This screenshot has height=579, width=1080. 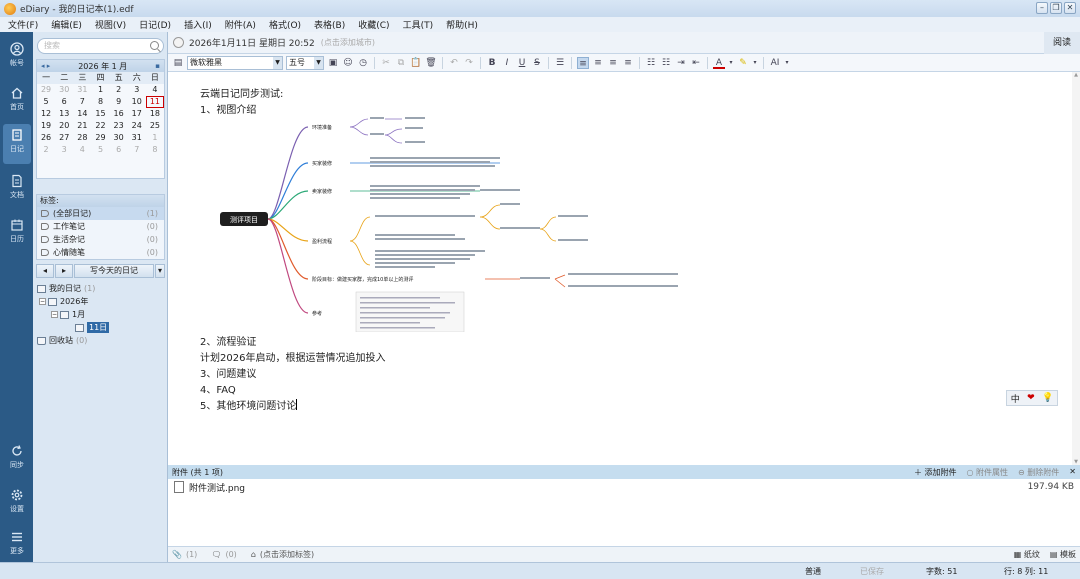 What do you see at coordinates (64, 126) in the screenshot?
I see `calendar-day: 20` at bounding box center [64, 126].